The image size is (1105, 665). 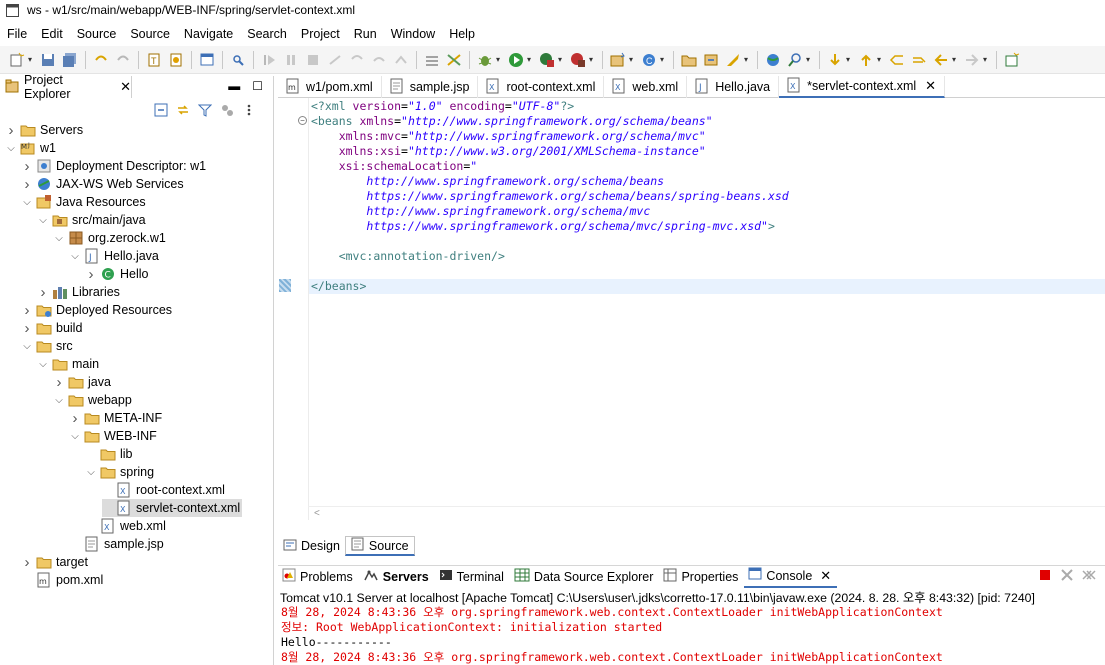 What do you see at coordinates (70, 60) in the screenshot?
I see `save-all-icon` at bounding box center [70, 60].